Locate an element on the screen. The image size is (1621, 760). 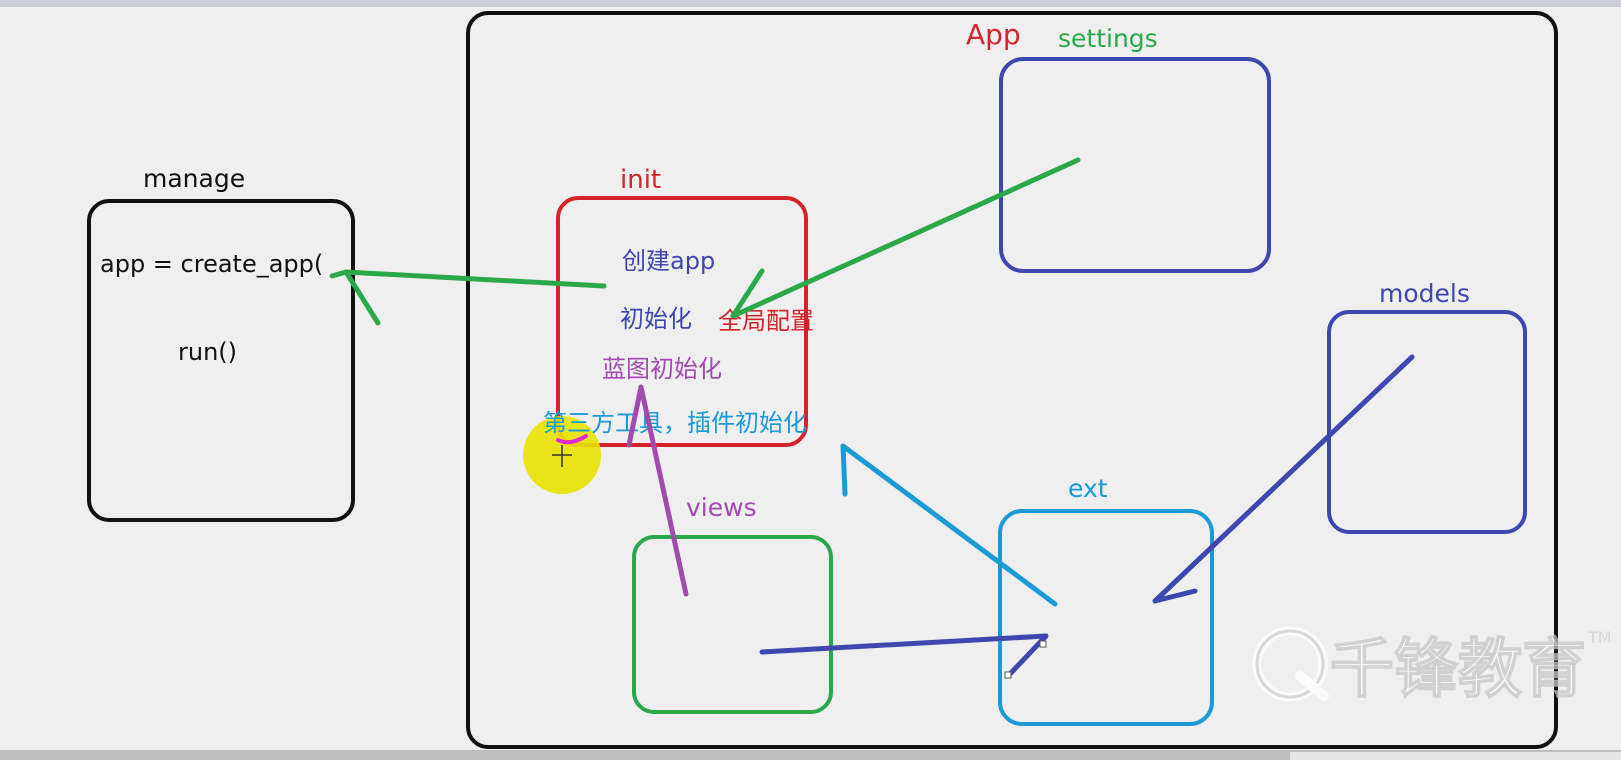
settings-label: settings is located at coordinates (1108, 38).